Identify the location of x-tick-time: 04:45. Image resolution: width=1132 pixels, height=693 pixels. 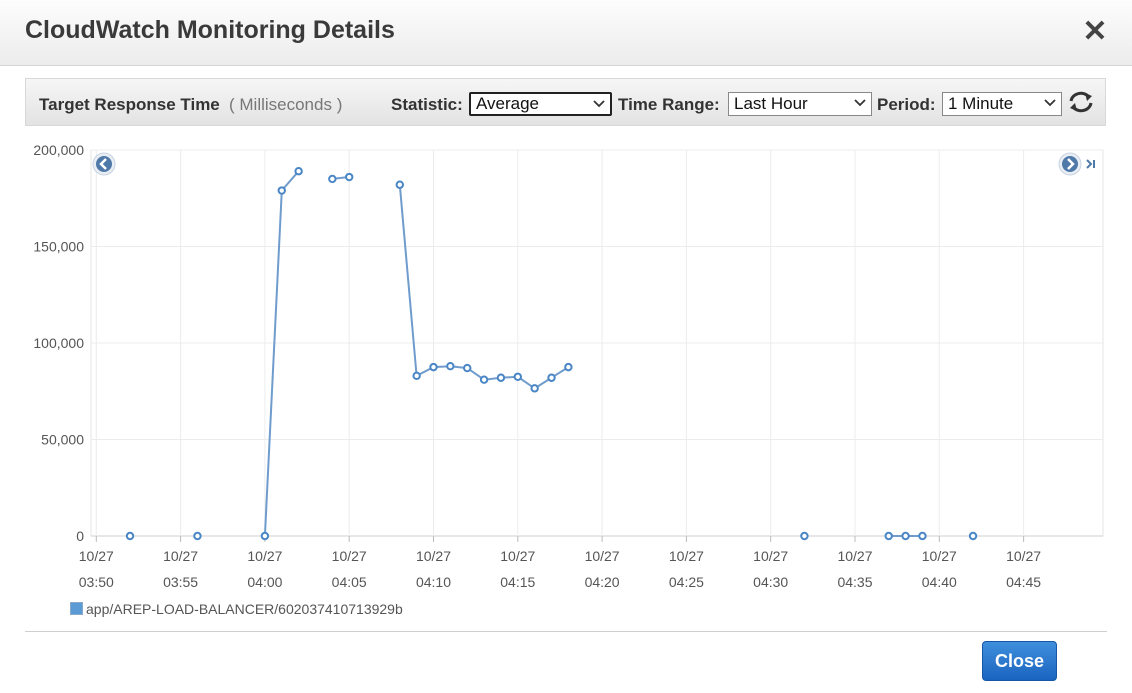
(1023, 582).